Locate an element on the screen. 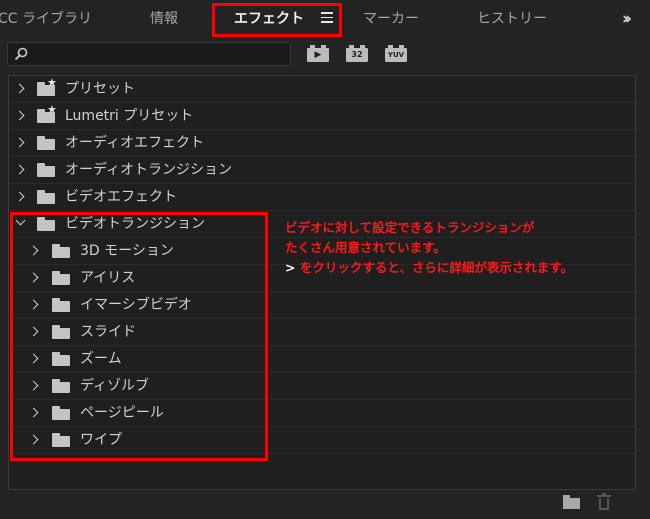  tree-item-presets: ★ プリセット is located at coordinates (322, 89).